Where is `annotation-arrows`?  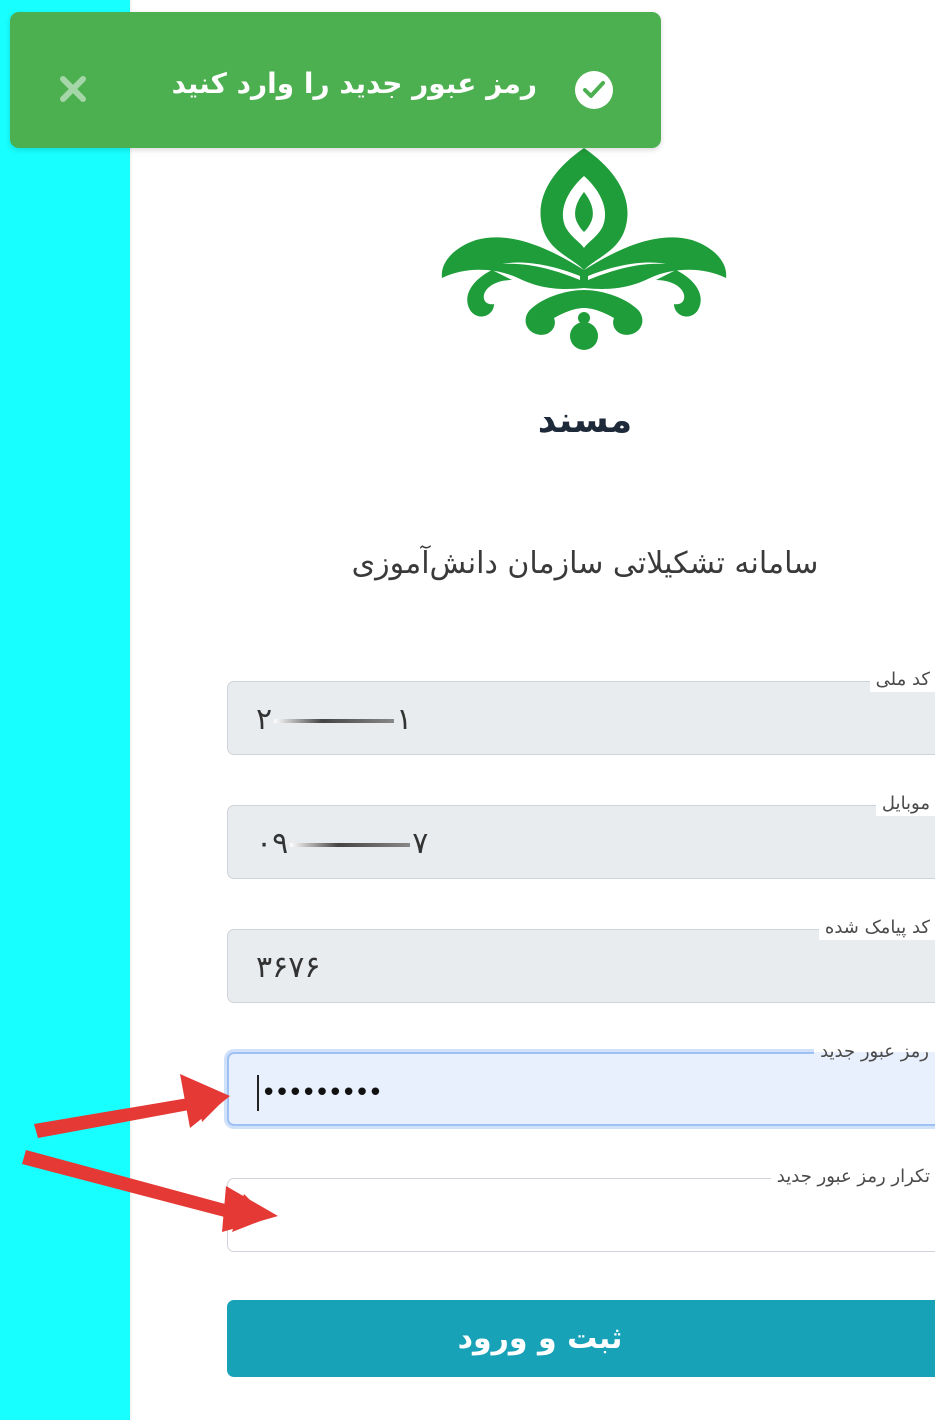 annotation-arrows is located at coordinates (150, 1153).